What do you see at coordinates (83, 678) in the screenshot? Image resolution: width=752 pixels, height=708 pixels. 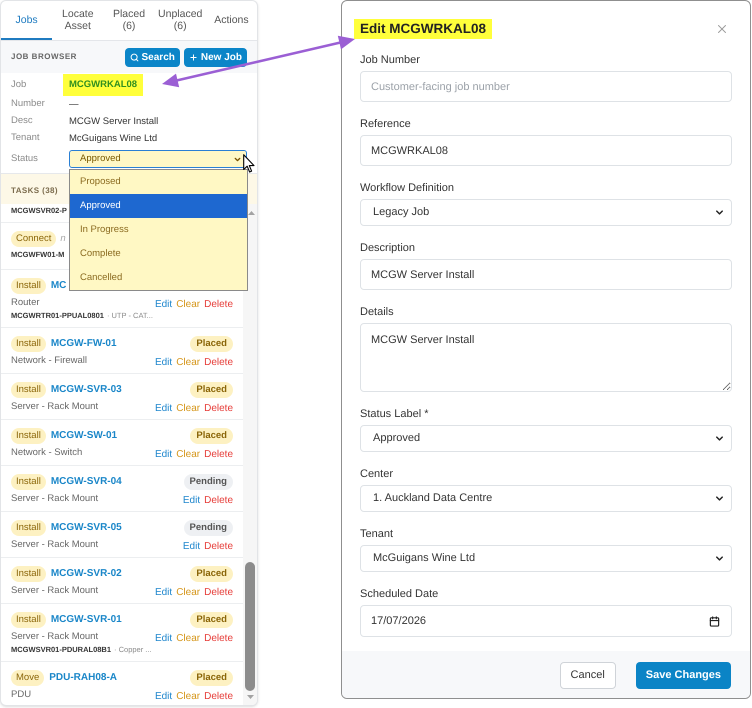 I see `asset-link: PDU-RAH08-A` at bounding box center [83, 678].